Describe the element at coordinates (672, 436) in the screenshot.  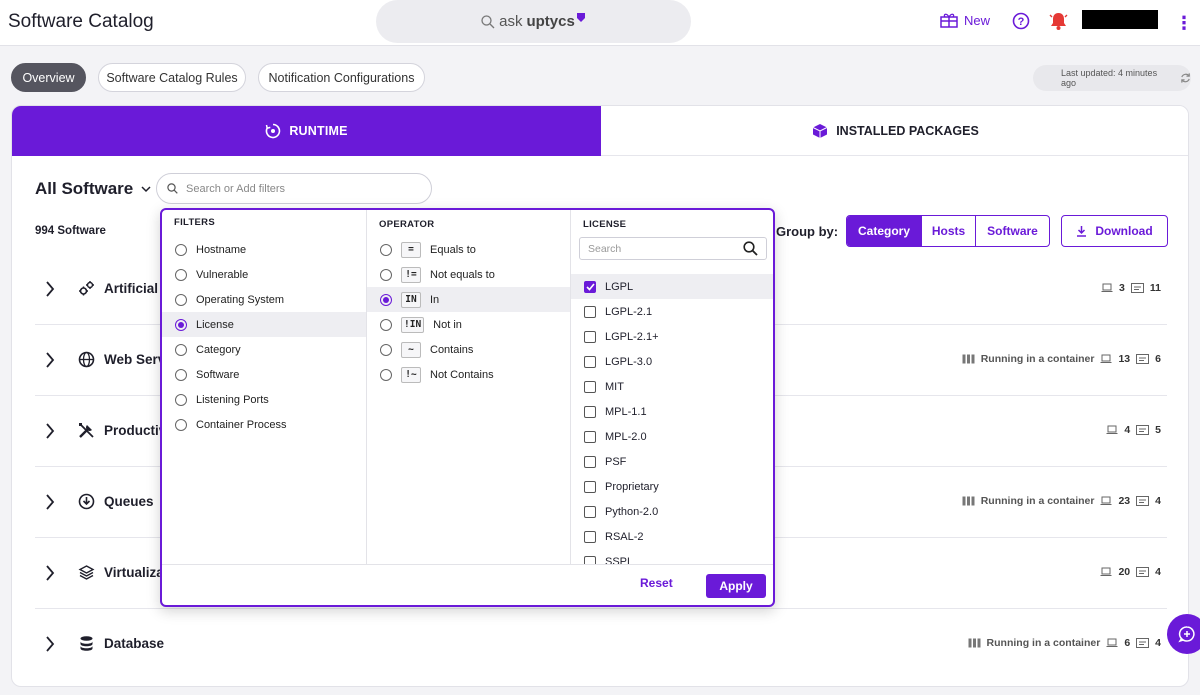
I see `license-option: MPL-2.0` at that location.